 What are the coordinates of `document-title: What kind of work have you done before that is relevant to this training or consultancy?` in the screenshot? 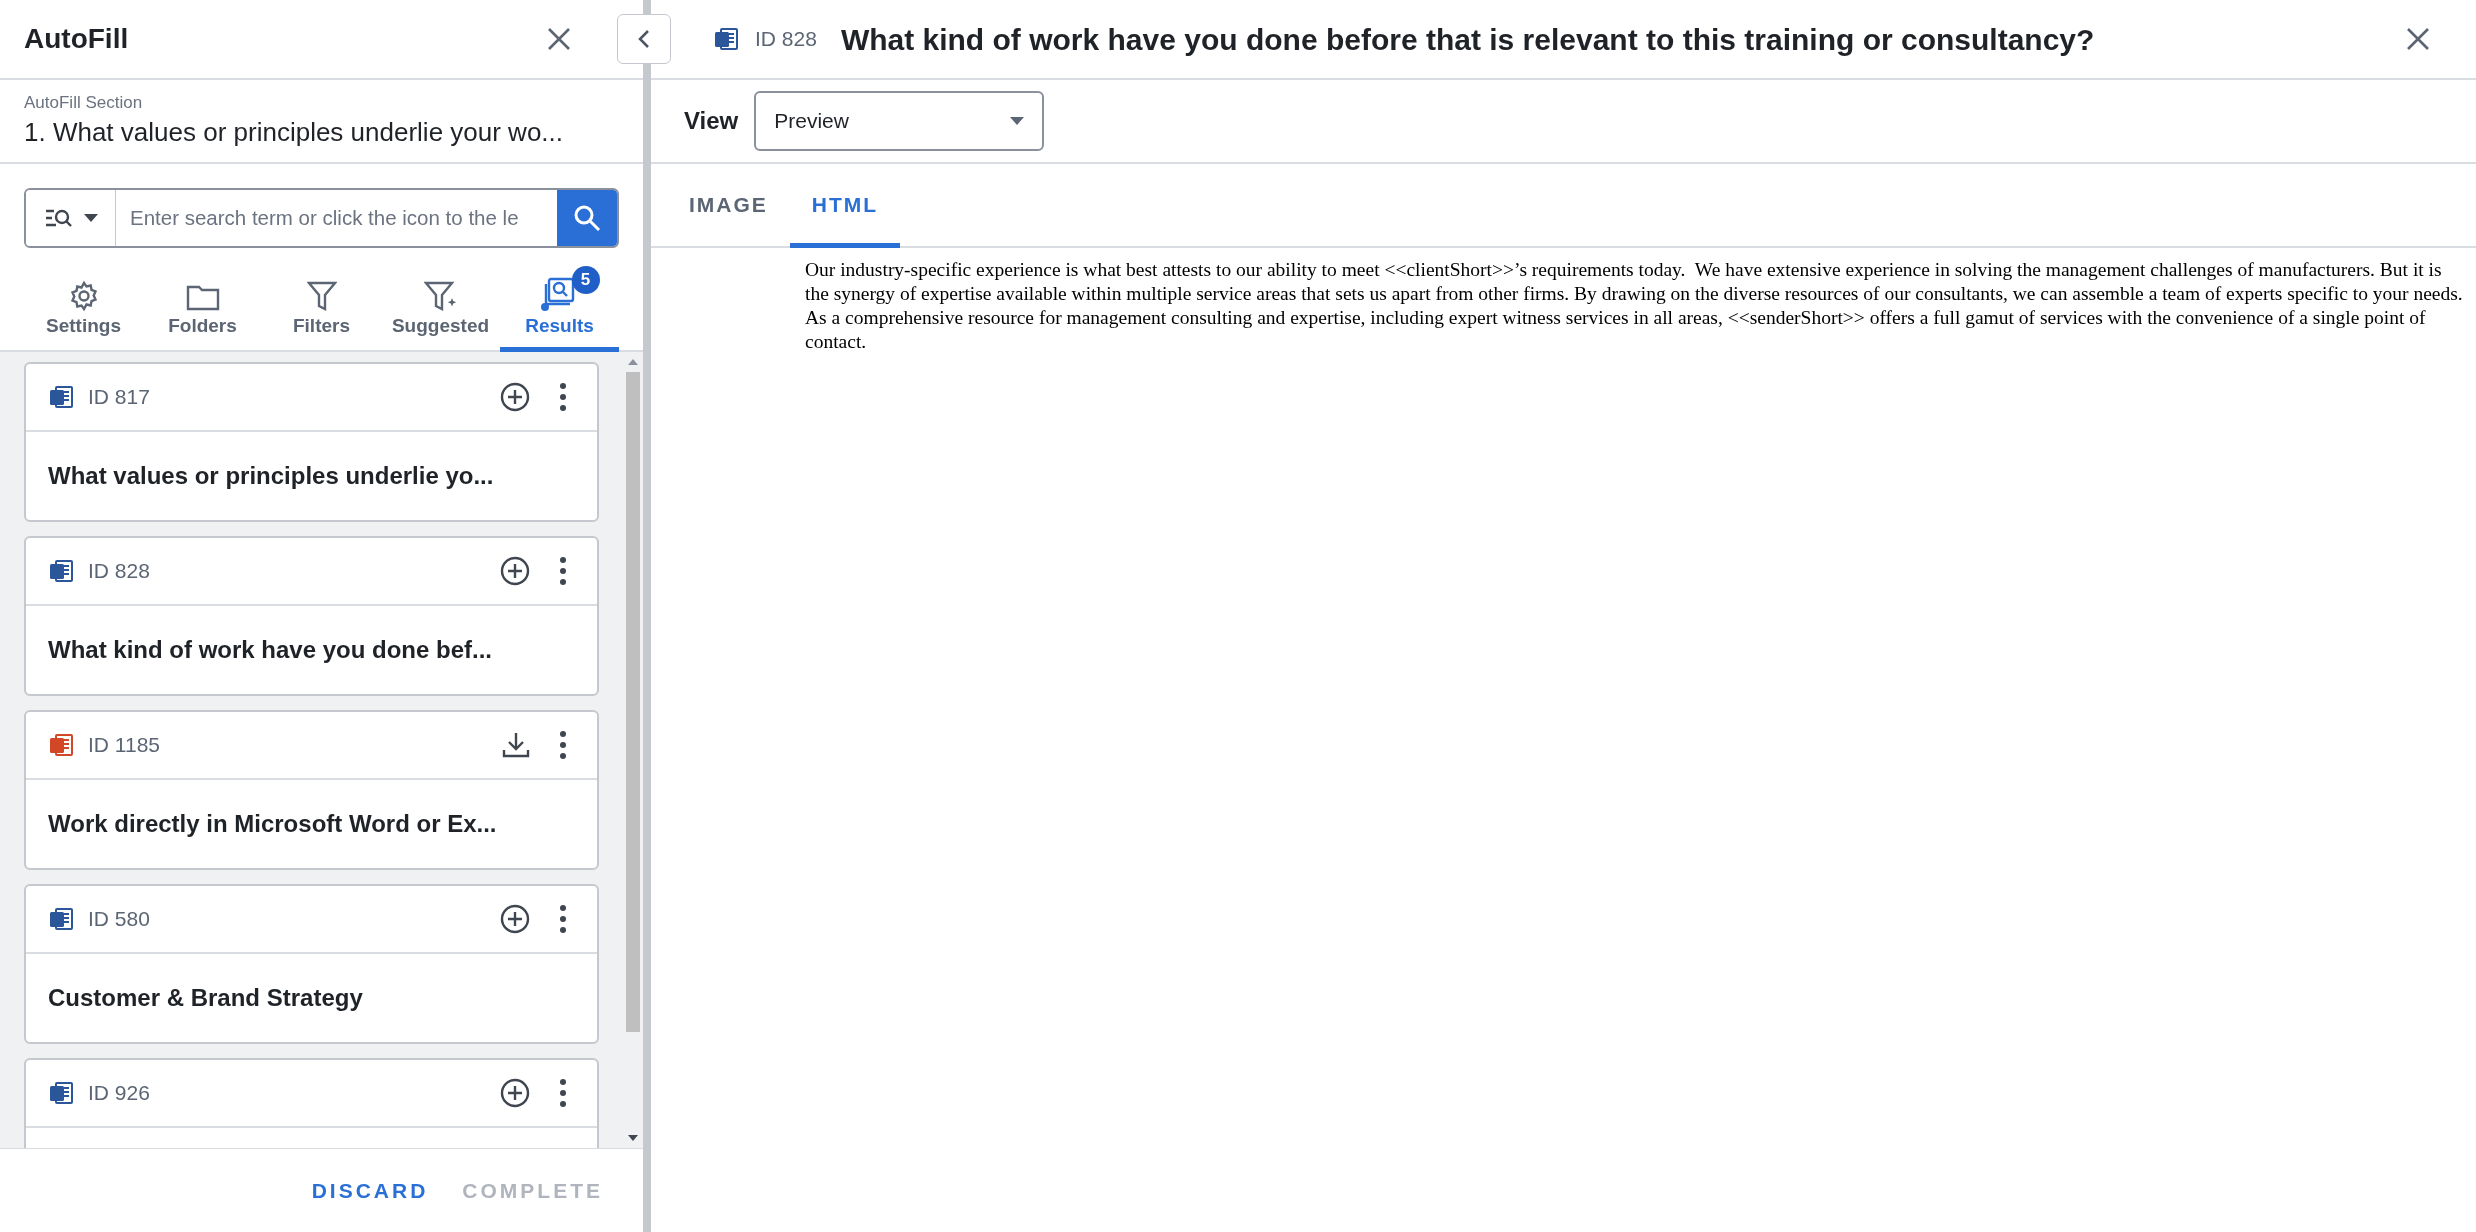 It's located at (1468, 39).